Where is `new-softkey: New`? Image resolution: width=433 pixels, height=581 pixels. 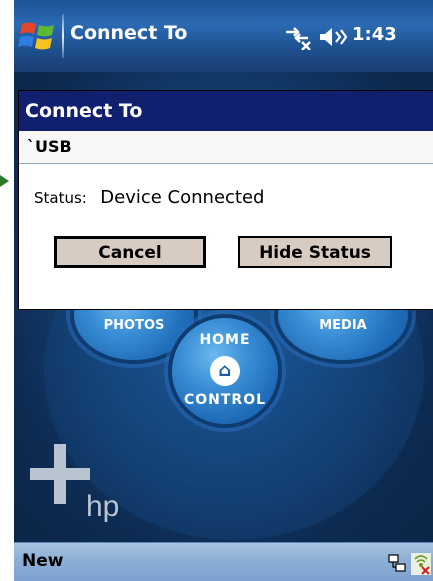 new-softkey: New is located at coordinates (42, 561).